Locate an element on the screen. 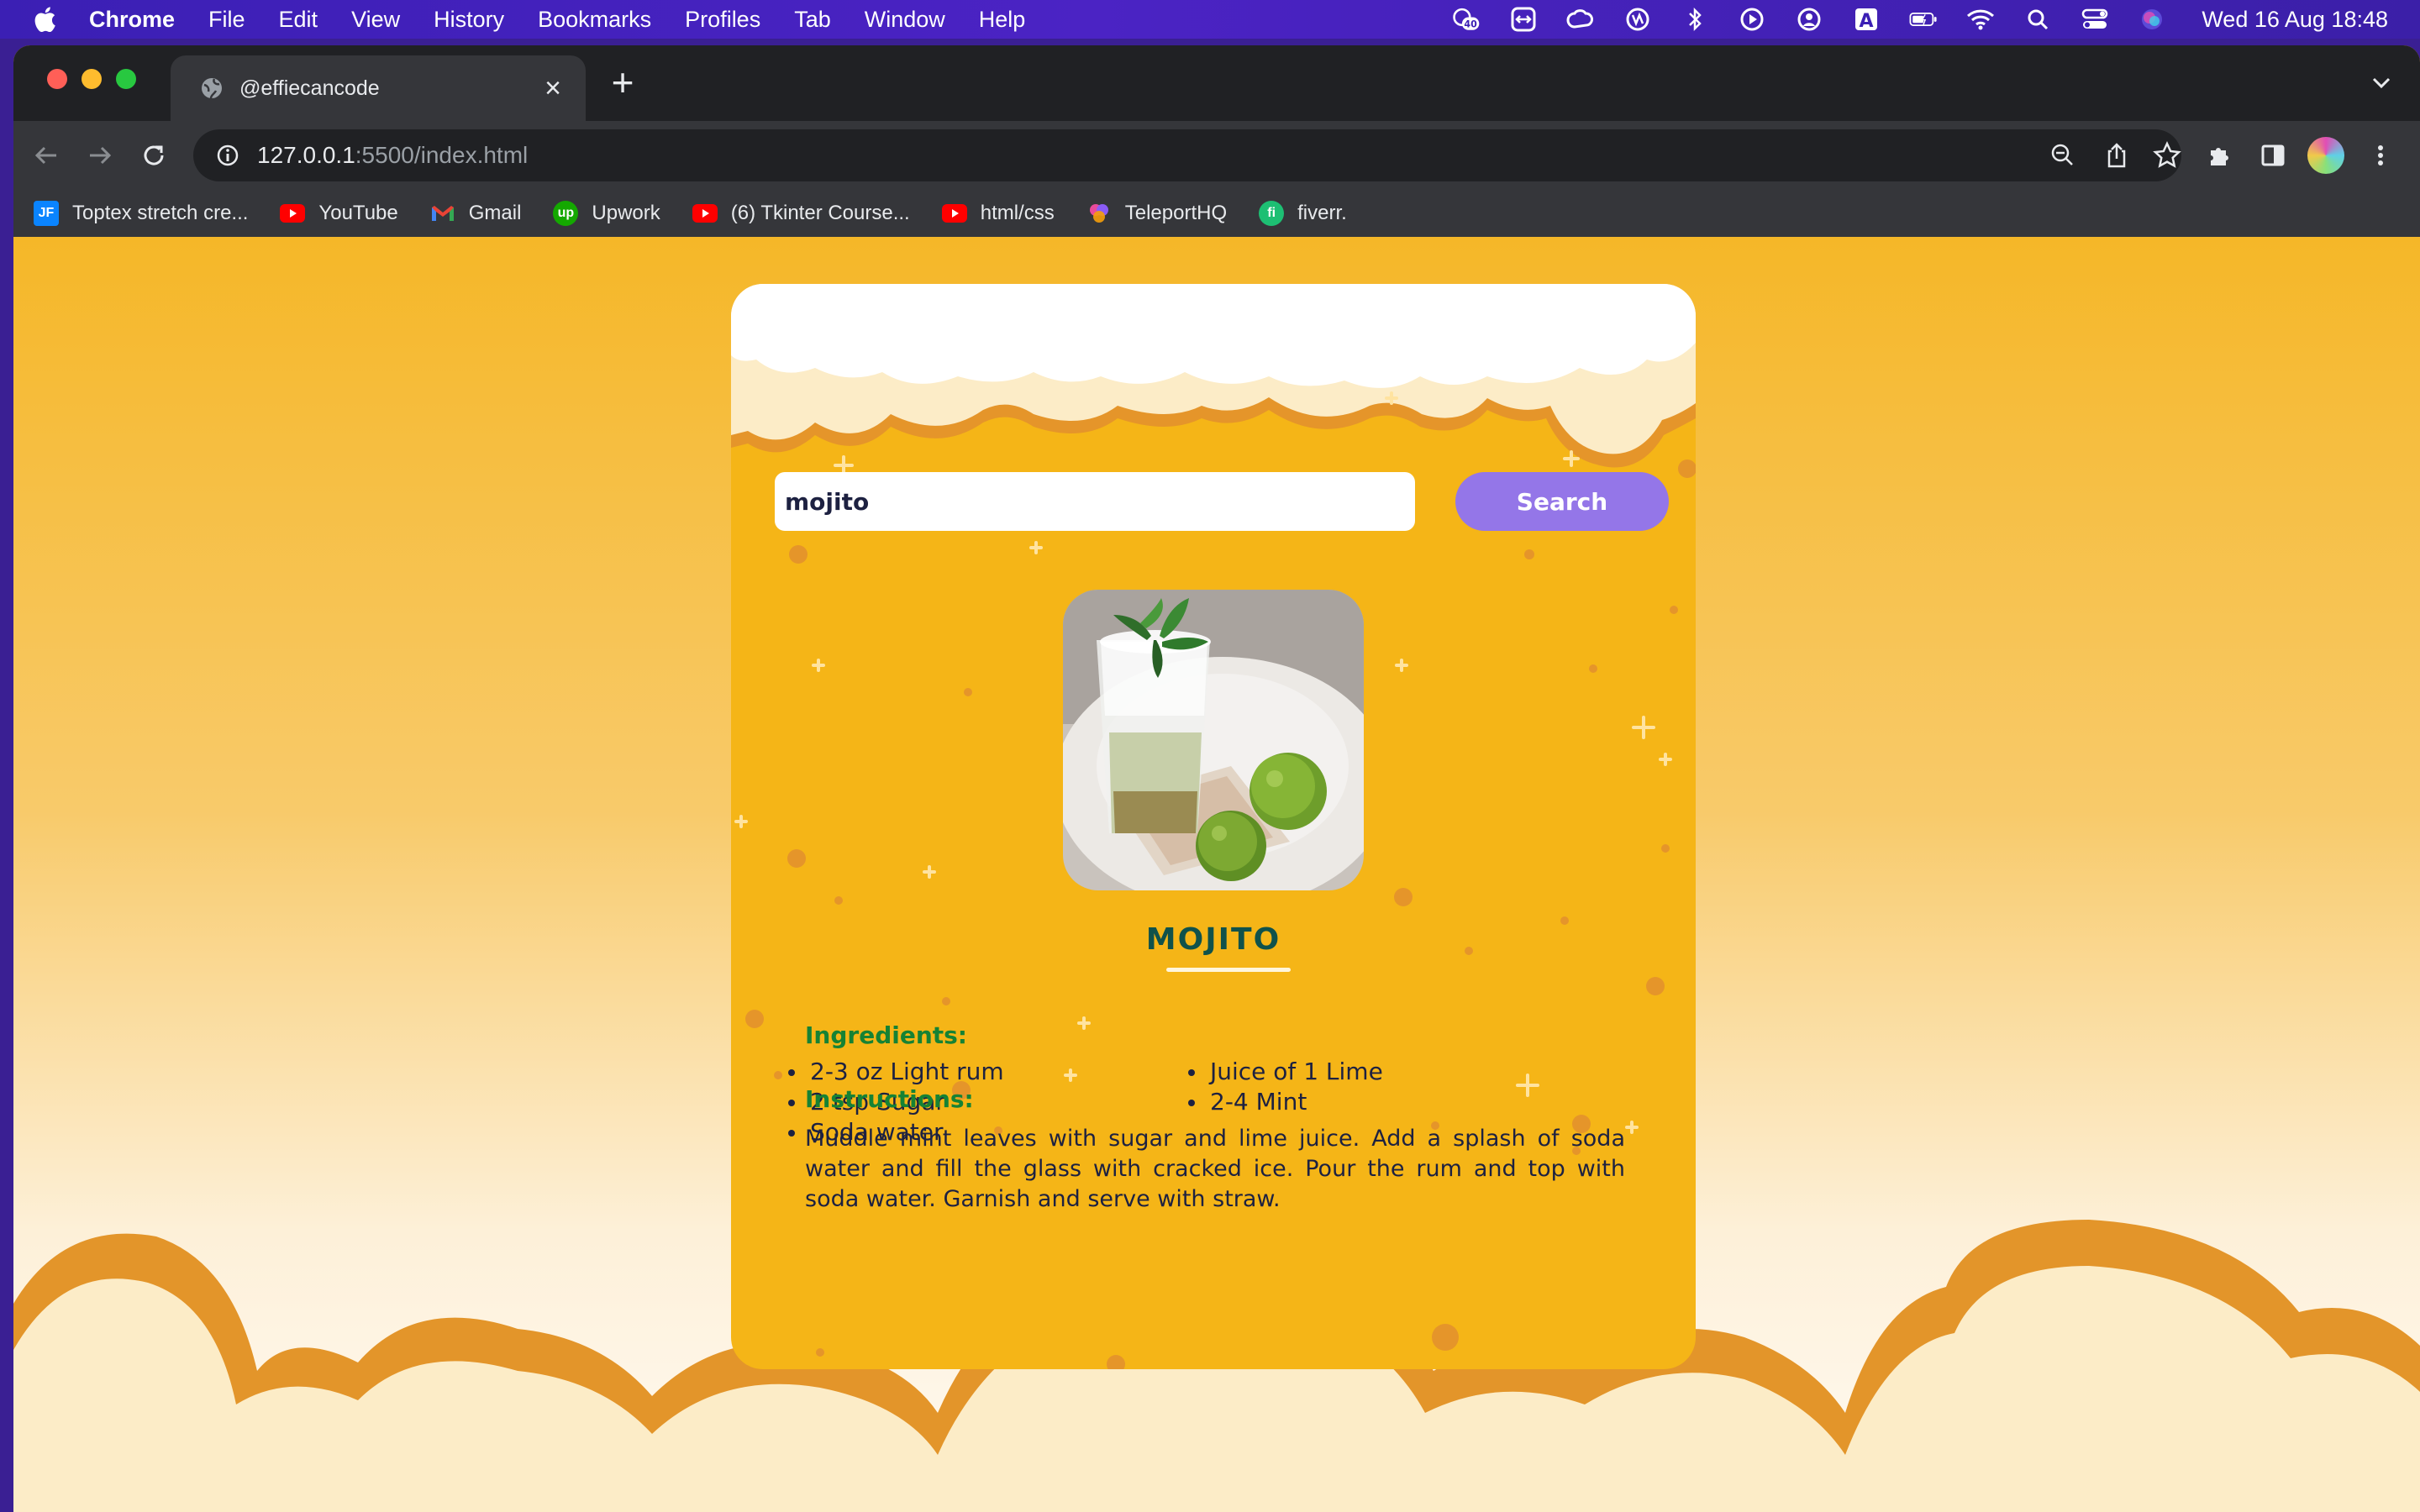 The width and height of the screenshot is (2420, 1512). profile-avatar is located at coordinates (2326, 155).